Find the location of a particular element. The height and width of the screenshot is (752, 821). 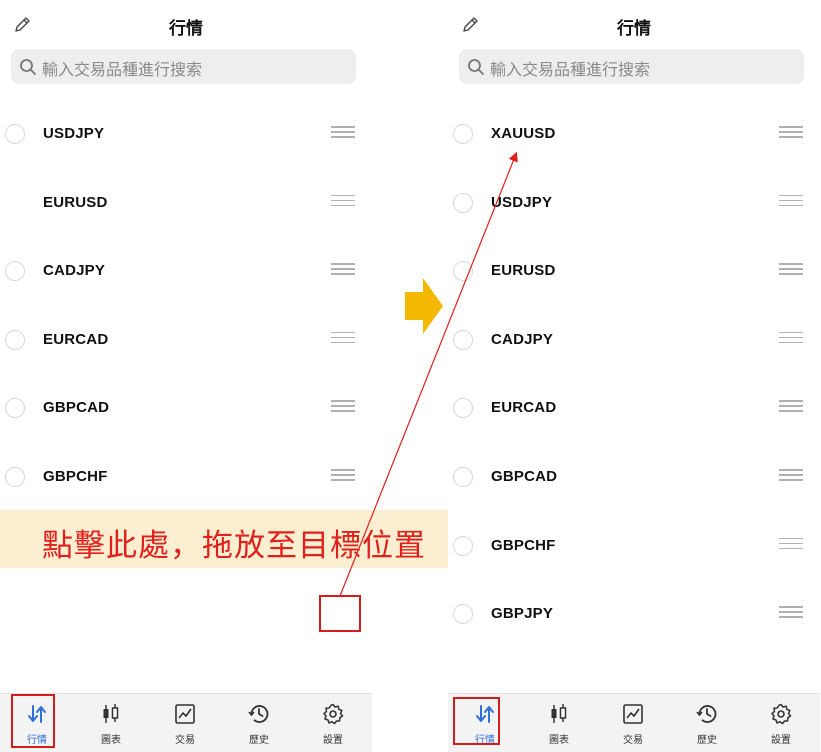

drag-path-overlay is located at coordinates (428, 374).